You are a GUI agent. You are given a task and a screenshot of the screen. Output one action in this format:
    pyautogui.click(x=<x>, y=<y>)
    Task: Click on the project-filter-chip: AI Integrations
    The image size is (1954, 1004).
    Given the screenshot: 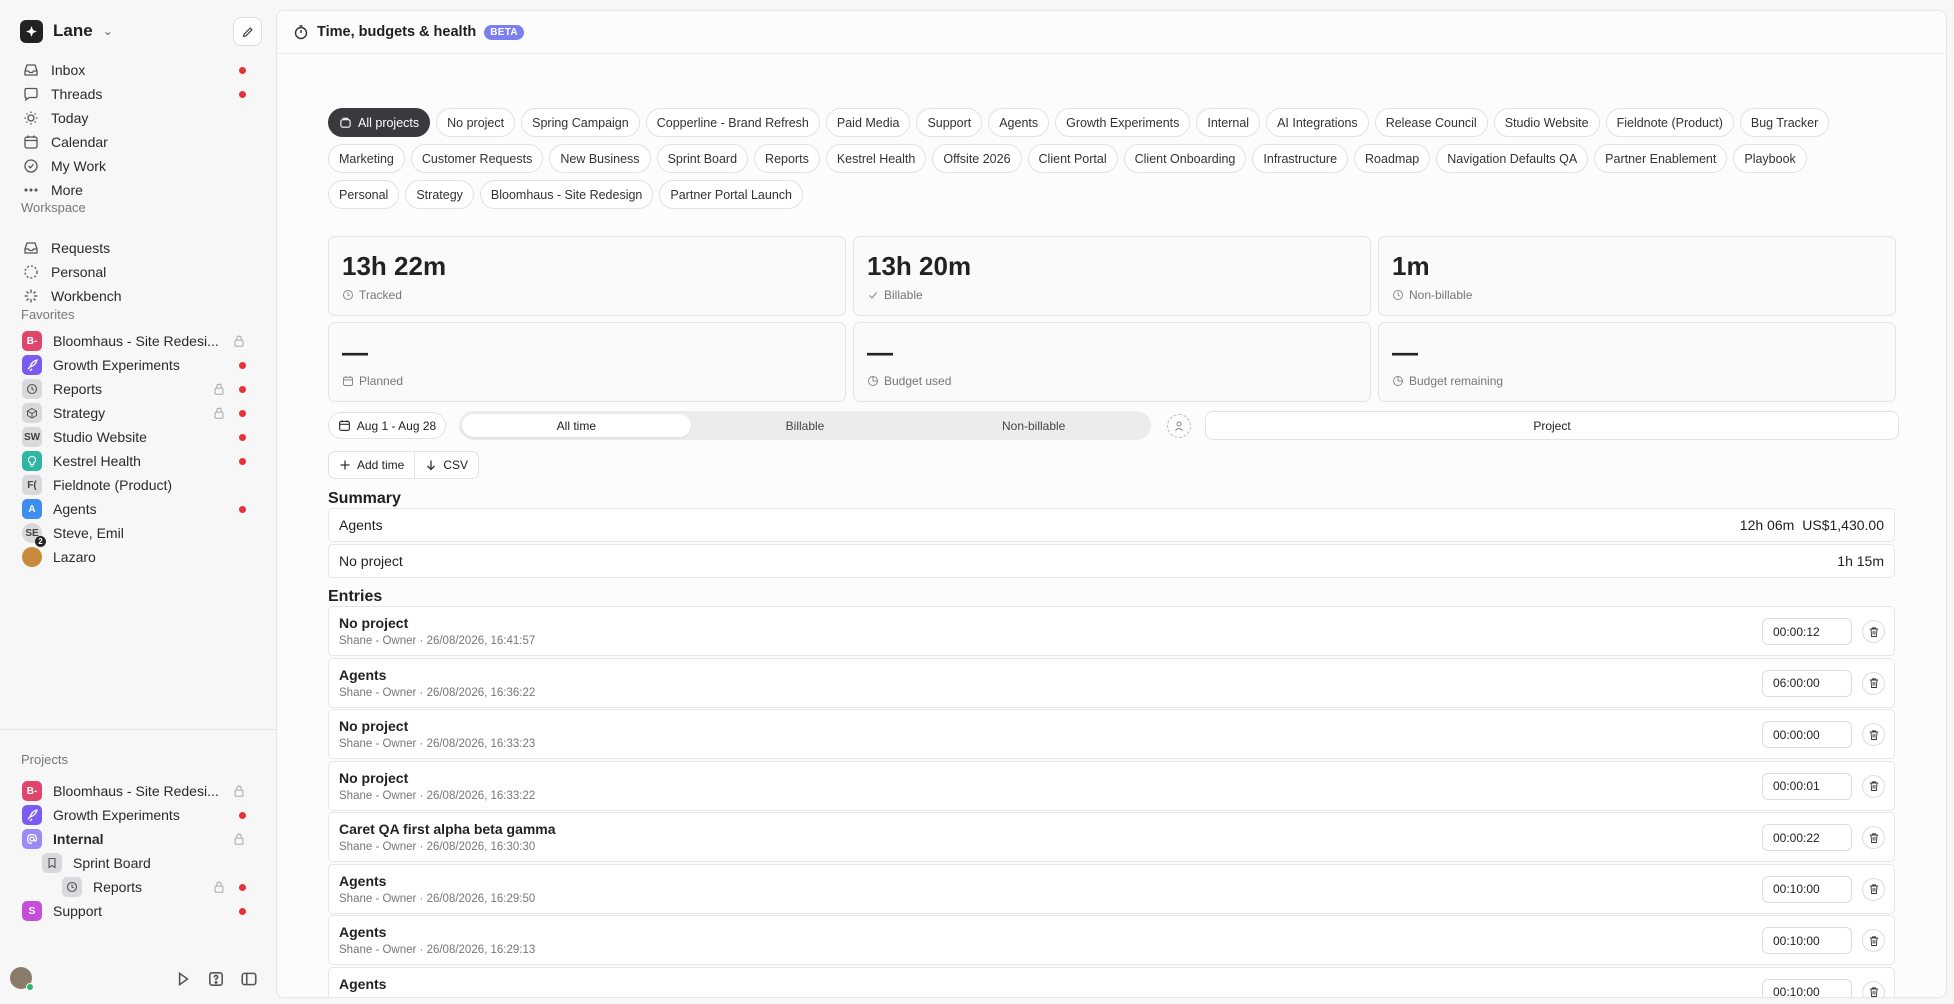 What is the action you would take?
    pyautogui.click(x=1317, y=122)
    